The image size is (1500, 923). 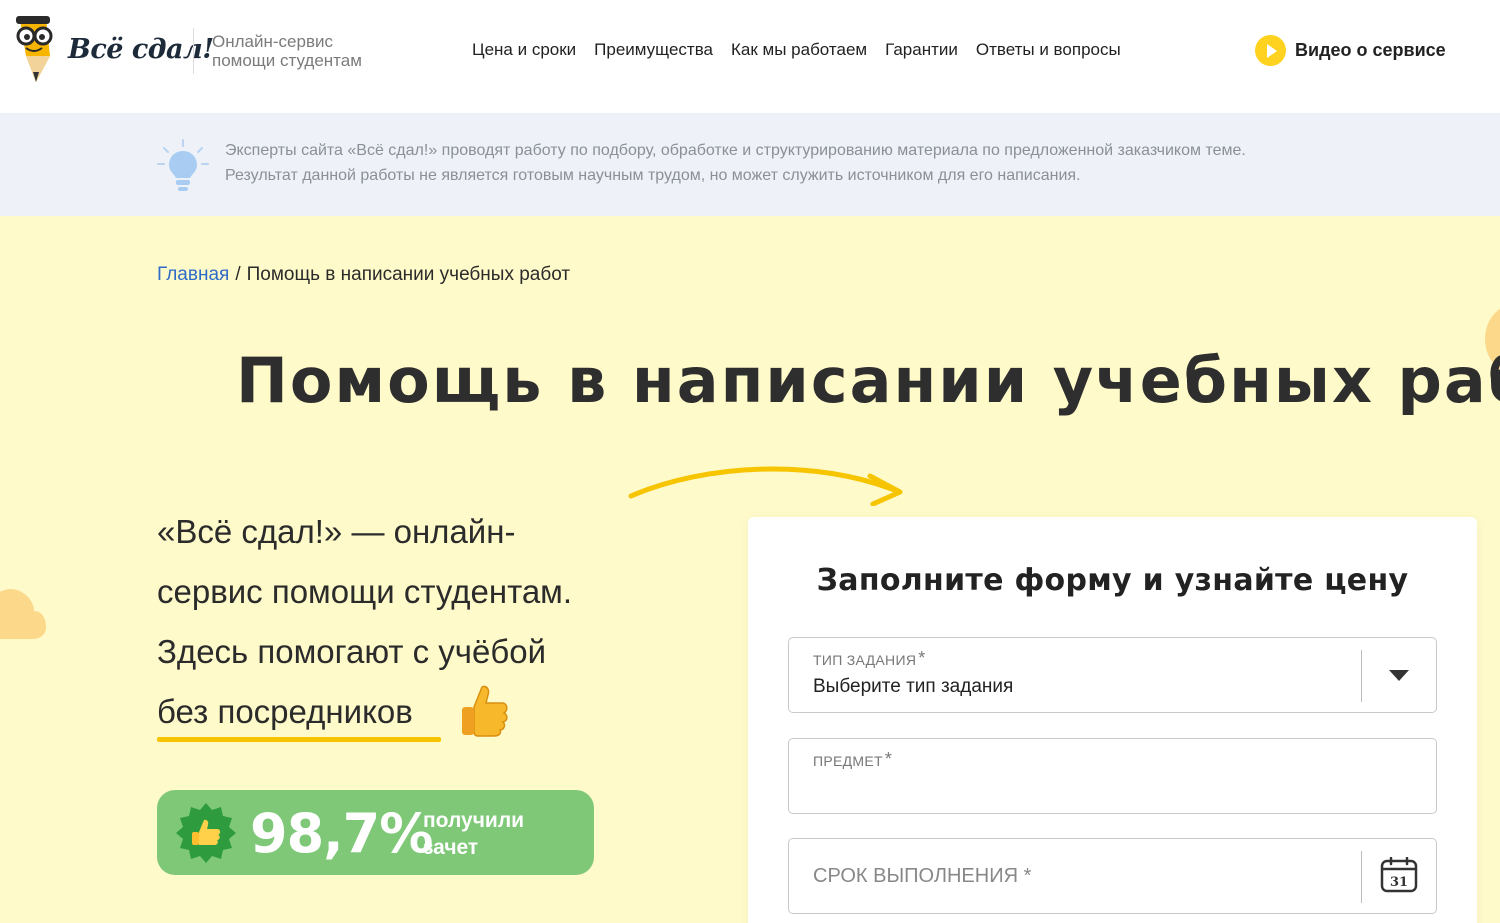 I want to click on video-button: Видео о сервисе, so click(x=1350, y=50).